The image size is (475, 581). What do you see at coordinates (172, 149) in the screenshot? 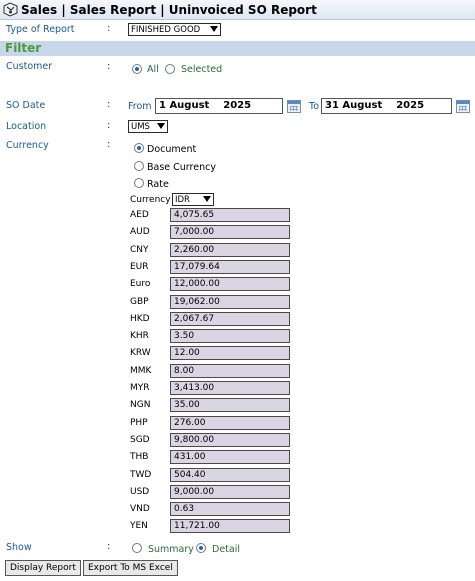
I see `currency-document-label: Document` at bounding box center [172, 149].